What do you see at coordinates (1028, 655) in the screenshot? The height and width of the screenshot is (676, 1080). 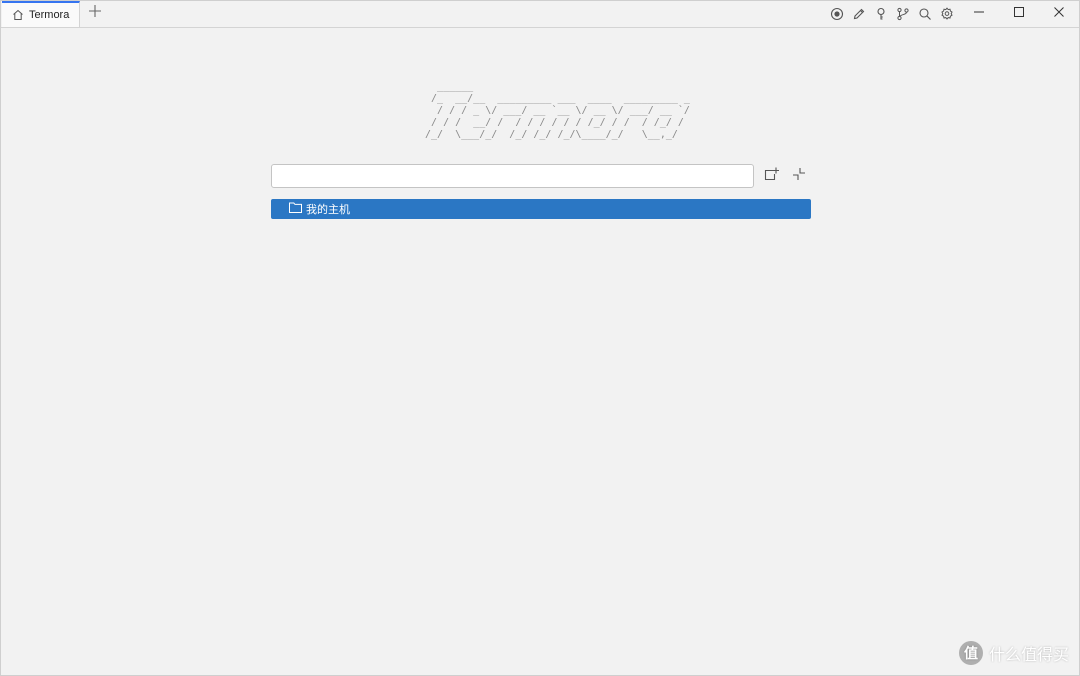 I see `watermark-text: 什么值得买` at bounding box center [1028, 655].